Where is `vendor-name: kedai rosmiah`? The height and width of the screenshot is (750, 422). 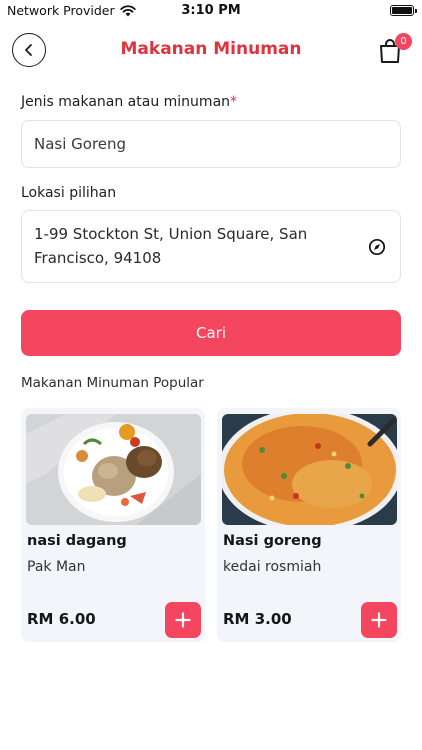
vendor-name: kedai rosmiah is located at coordinates (272, 567).